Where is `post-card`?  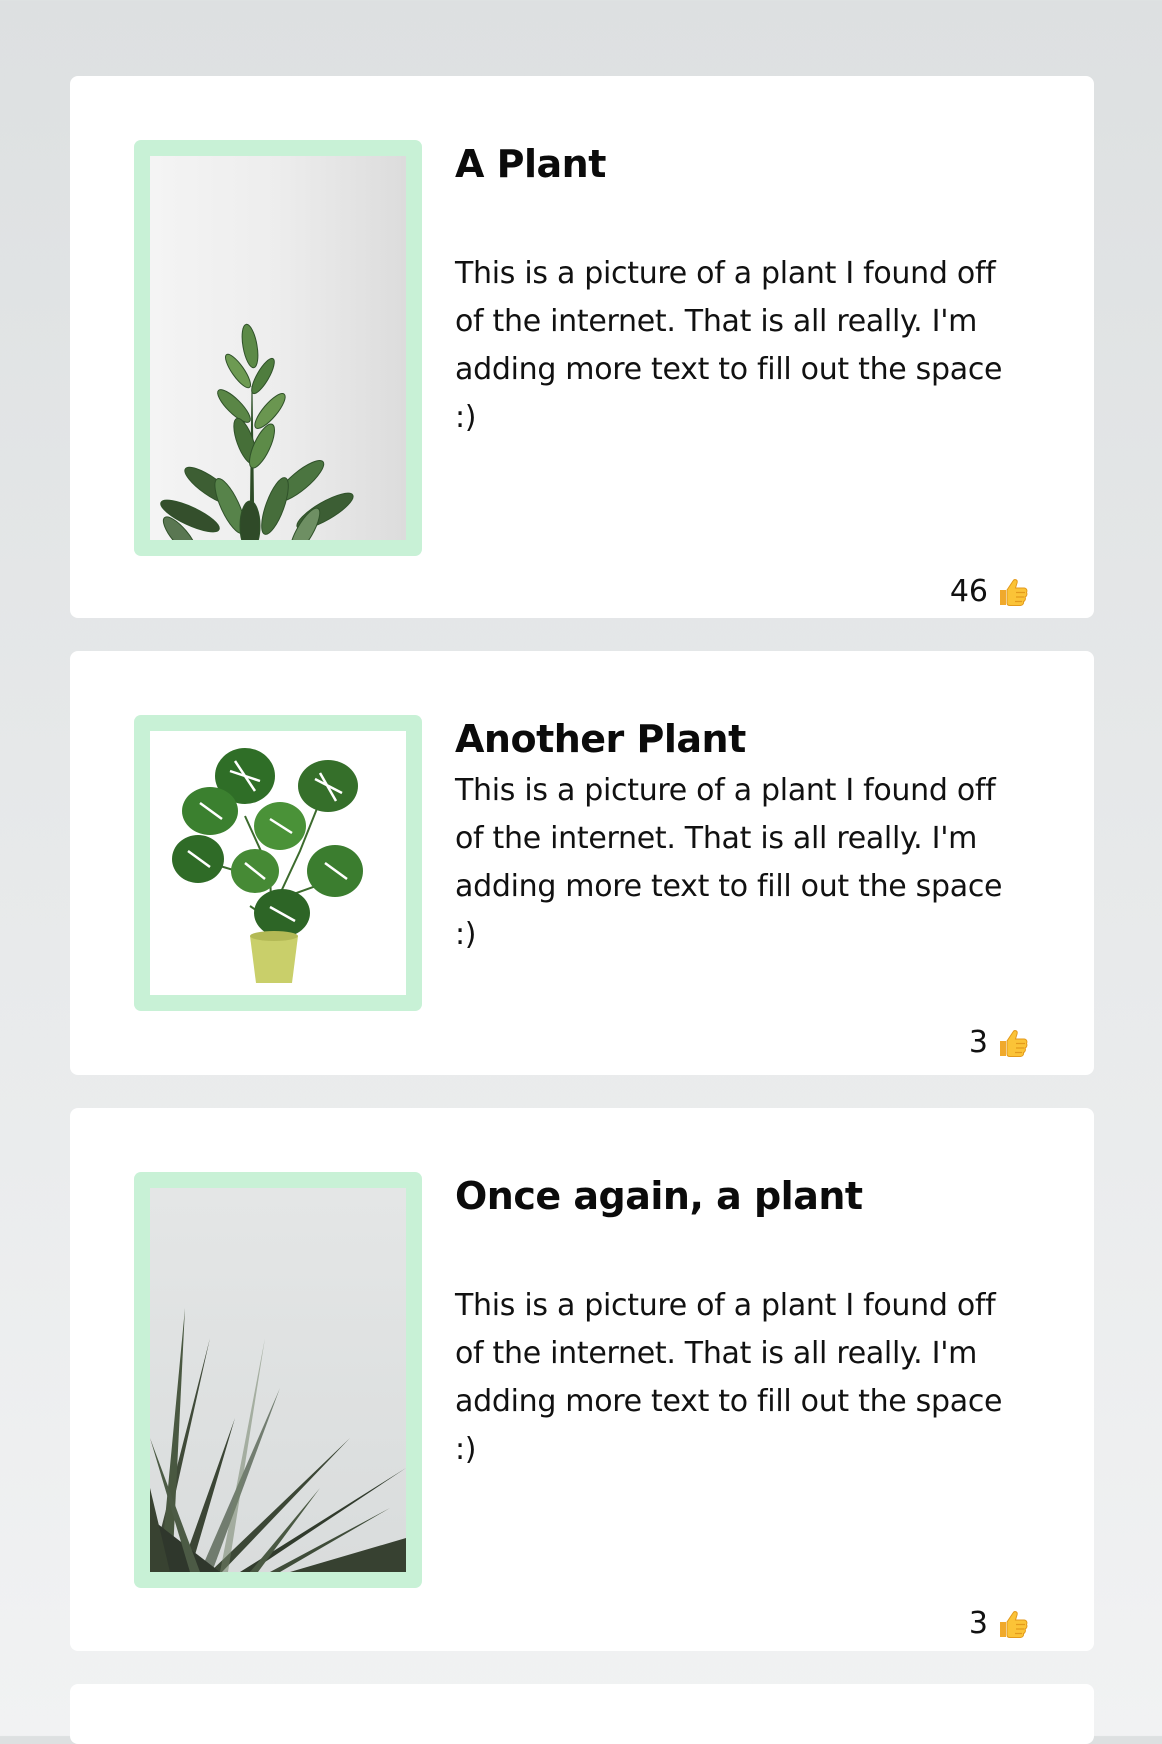
post-card is located at coordinates (582, 1714).